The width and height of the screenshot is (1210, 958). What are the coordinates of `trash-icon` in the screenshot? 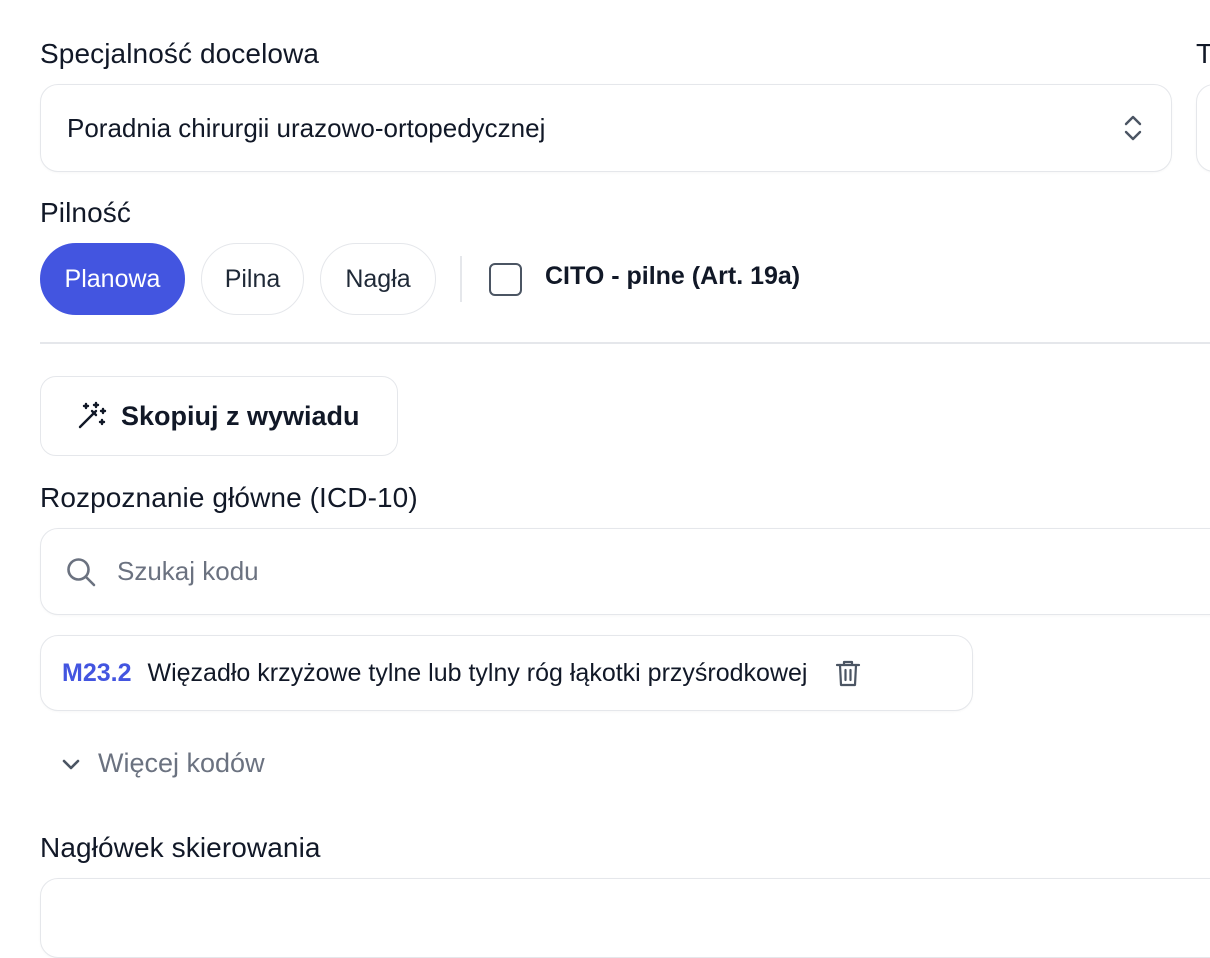 It's located at (848, 673).